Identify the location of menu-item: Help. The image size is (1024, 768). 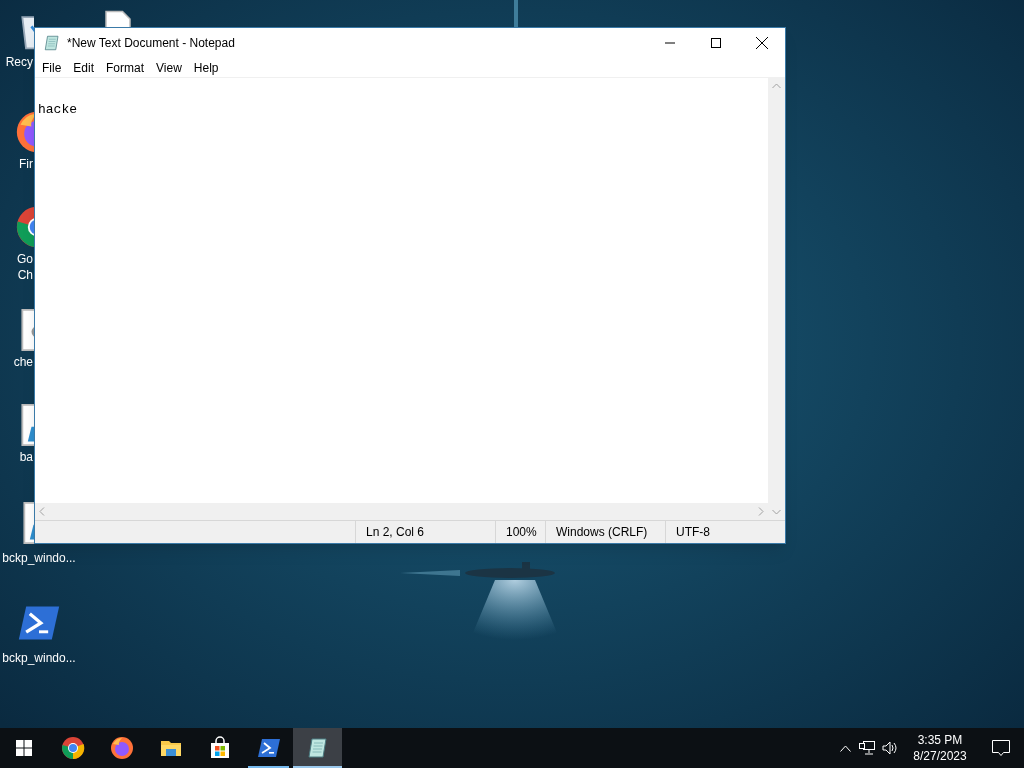
(206, 67).